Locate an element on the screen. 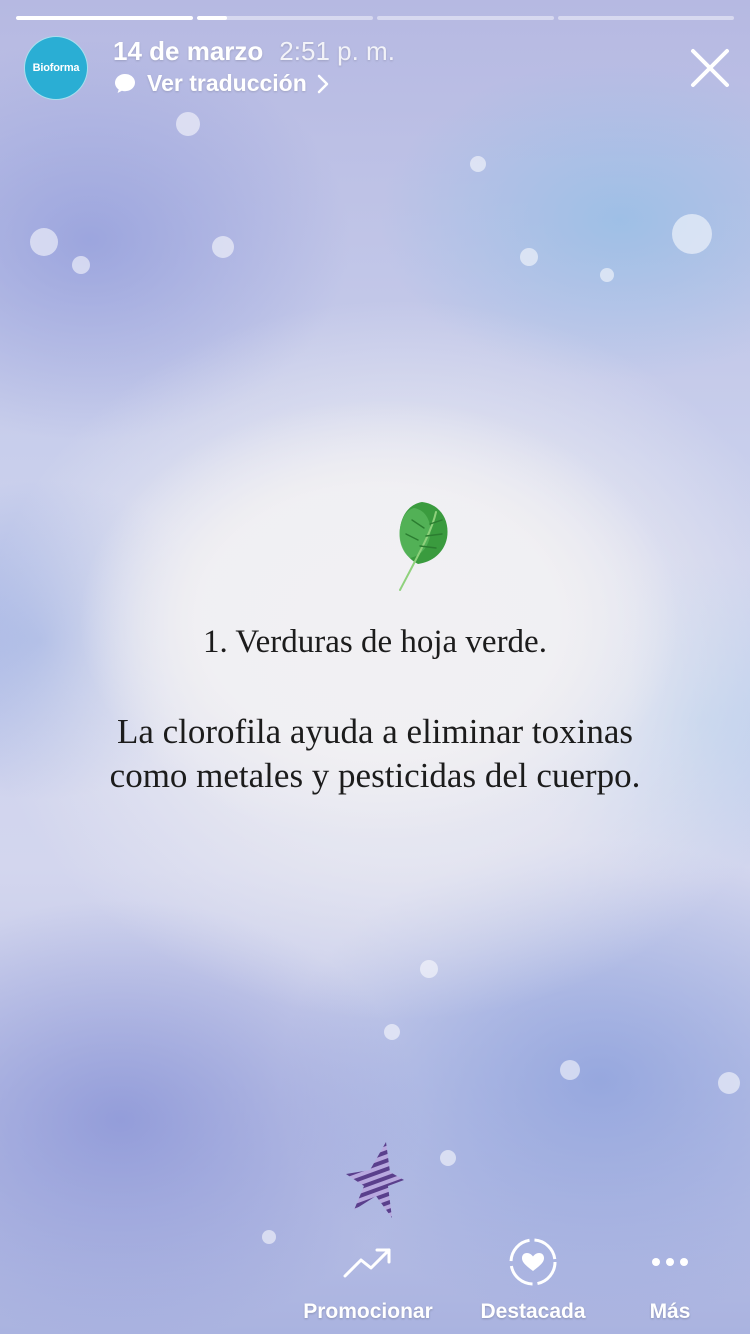 The image size is (750, 1334). star-sticker-icon is located at coordinates (375, 1180).